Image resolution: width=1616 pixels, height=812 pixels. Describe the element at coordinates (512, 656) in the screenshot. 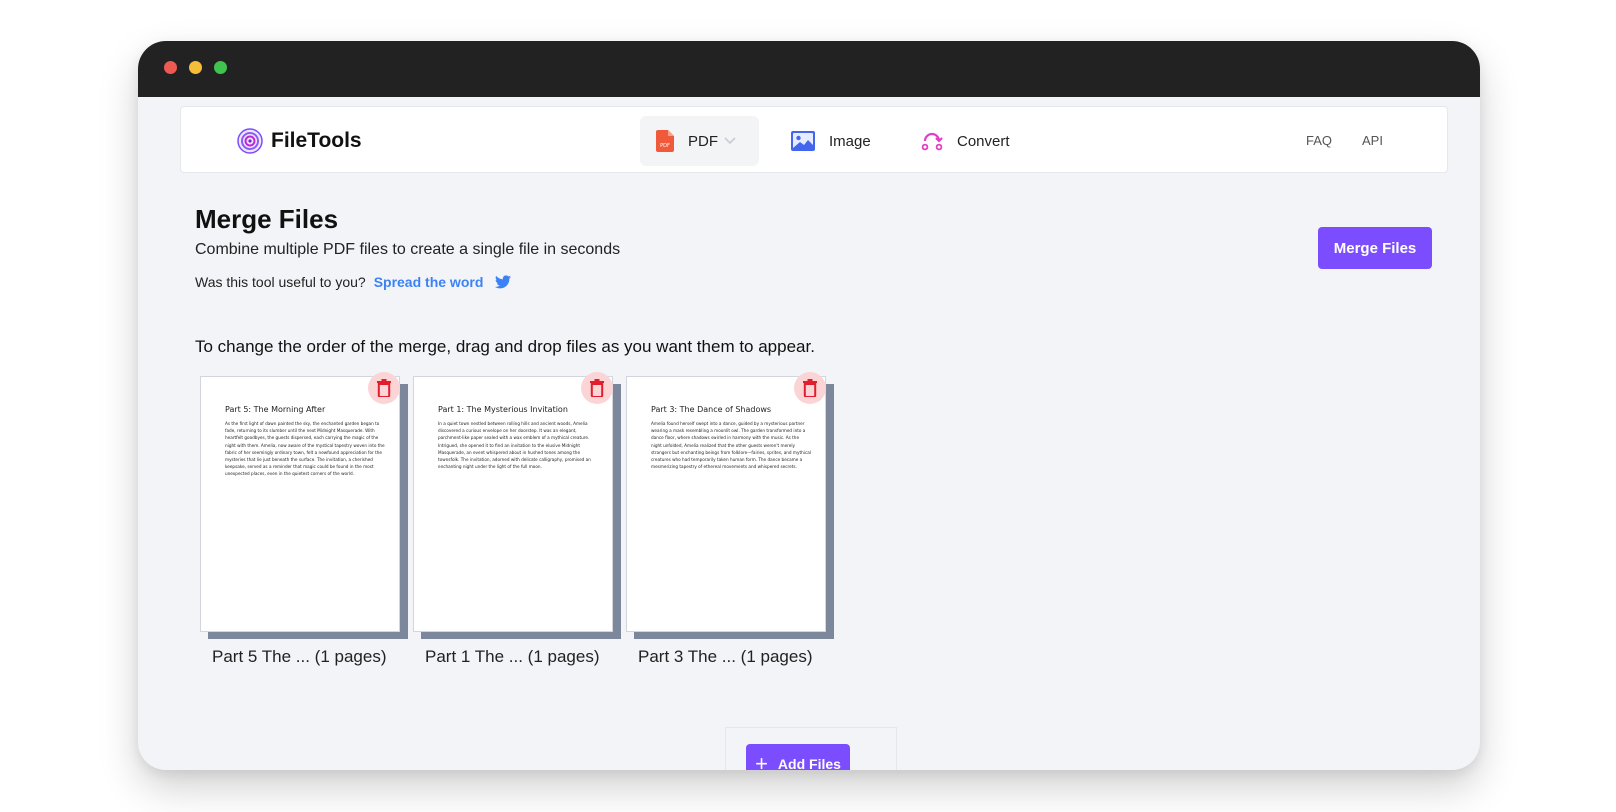

I see `file-label: Part 1 The ... (1 pages)` at that location.